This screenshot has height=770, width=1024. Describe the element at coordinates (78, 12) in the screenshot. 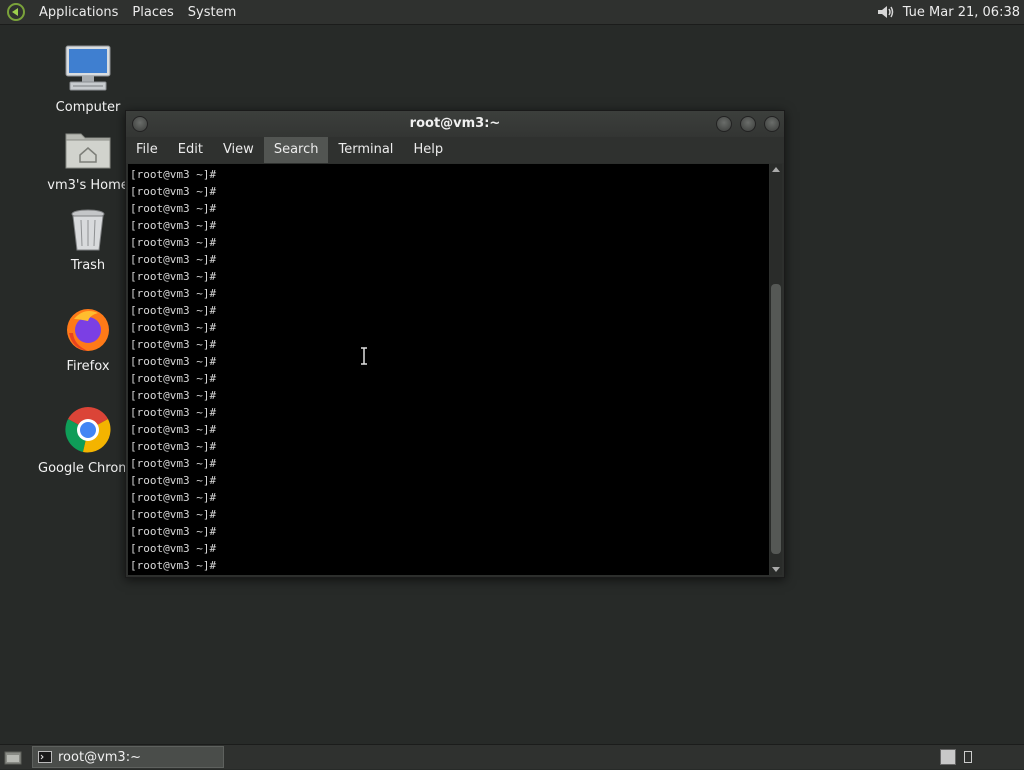

I see `applications-menu: Applications` at that location.